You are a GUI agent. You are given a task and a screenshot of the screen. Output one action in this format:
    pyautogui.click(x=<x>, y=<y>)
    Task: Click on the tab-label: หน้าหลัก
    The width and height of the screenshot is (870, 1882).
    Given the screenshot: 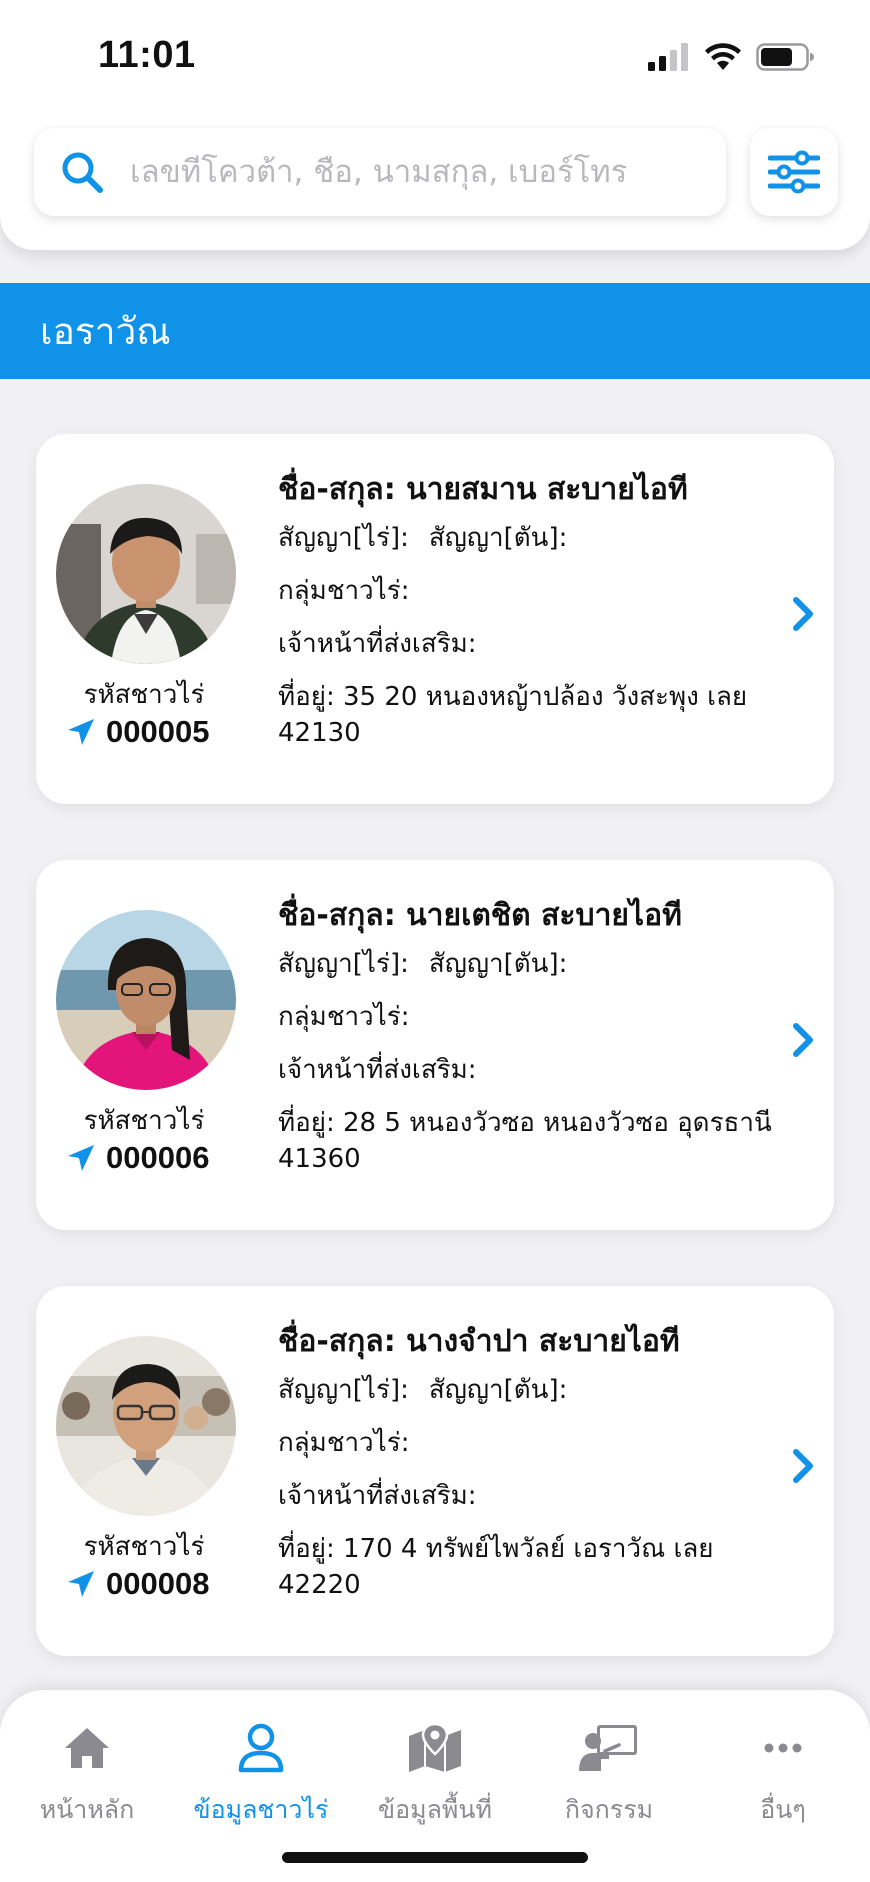 What is the action you would take?
    pyautogui.click(x=87, y=1809)
    